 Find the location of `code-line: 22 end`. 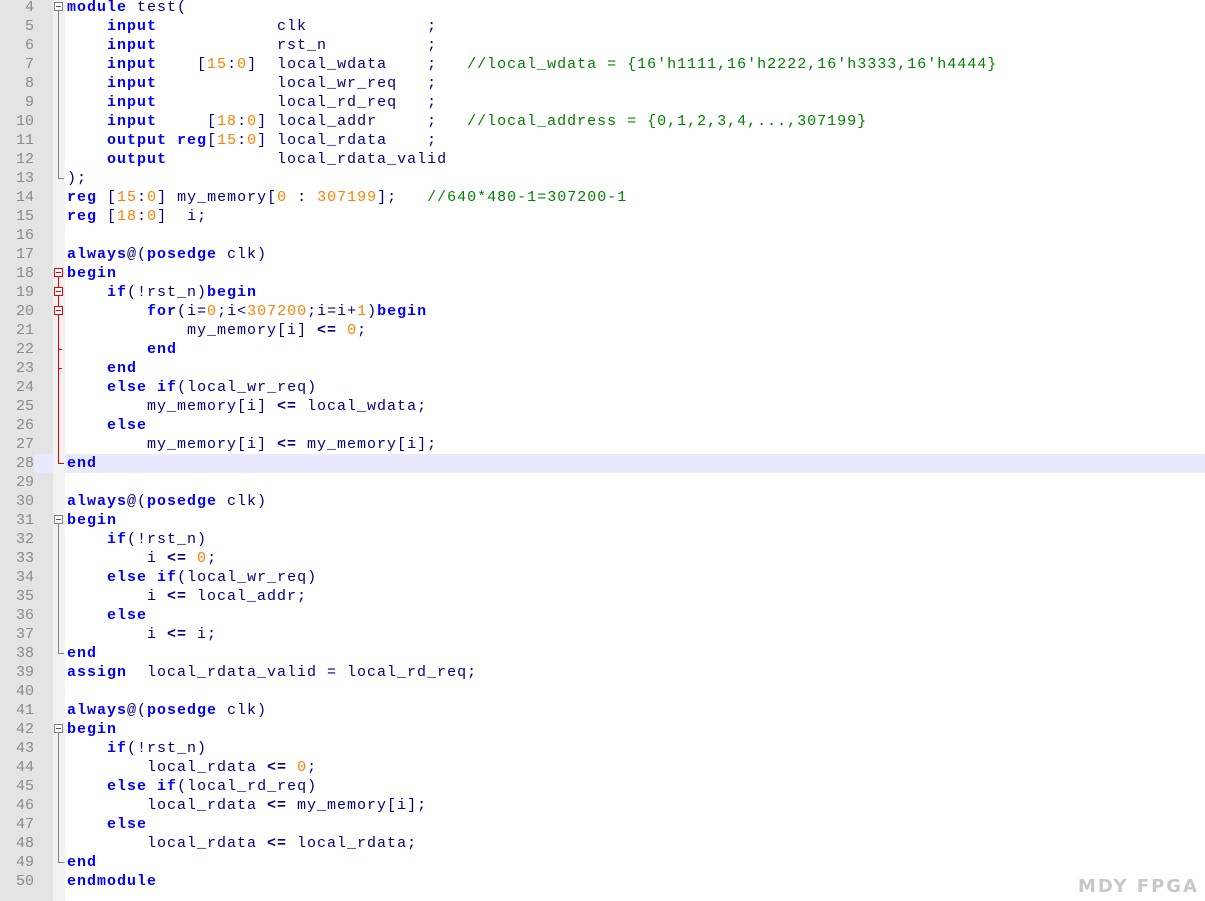

code-line: 22 end is located at coordinates (602, 349).